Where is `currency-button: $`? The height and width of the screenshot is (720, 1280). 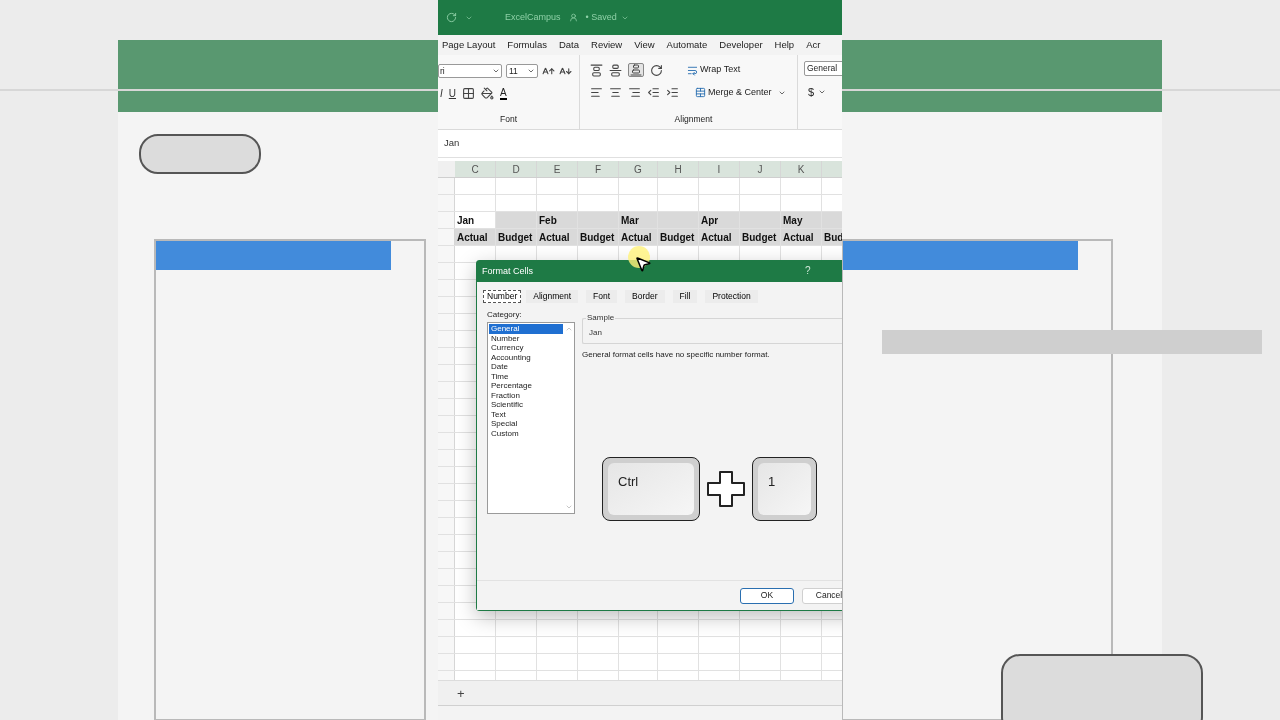 currency-button: $ is located at coordinates (811, 92).